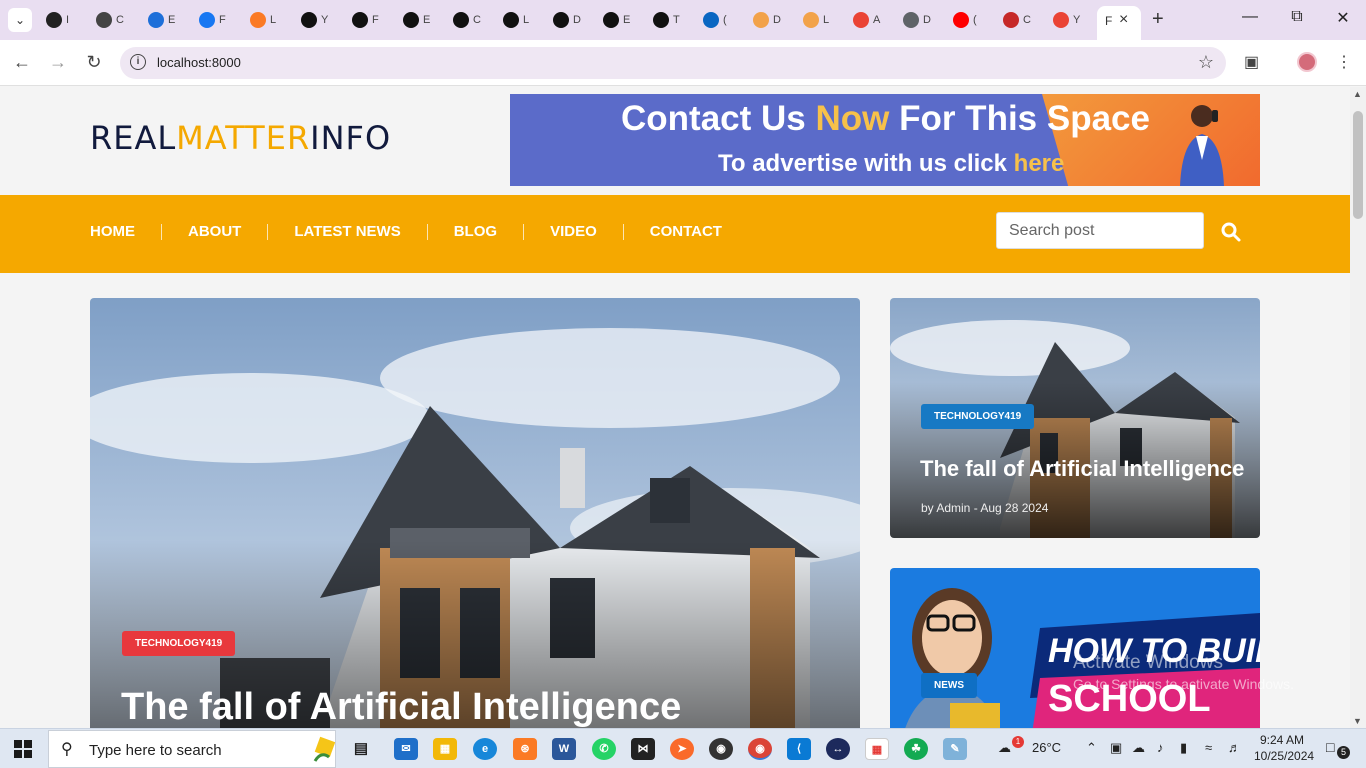  What do you see at coordinates (1202, 145) in the screenshot?
I see `banner-person-image` at bounding box center [1202, 145].